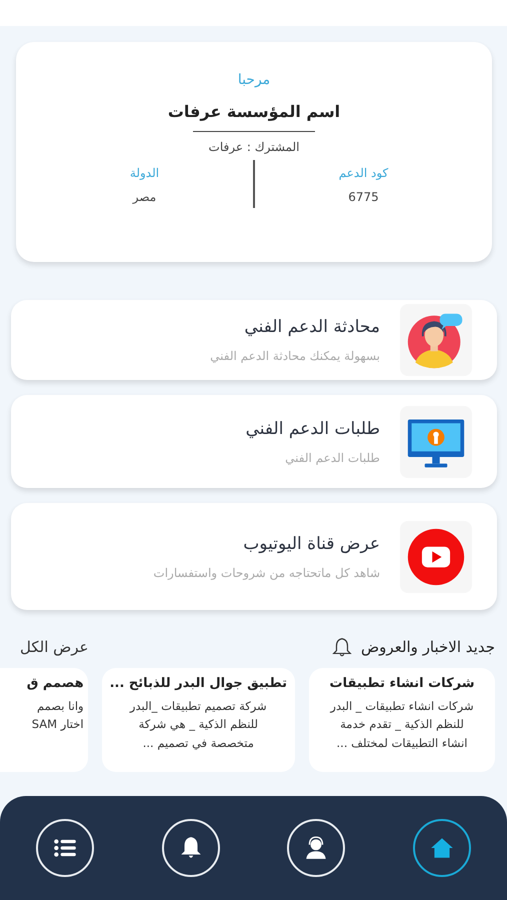 This screenshot has width=507, height=900. I want to click on organization-name: اسم المؤسسة عرفات, so click(254, 111).